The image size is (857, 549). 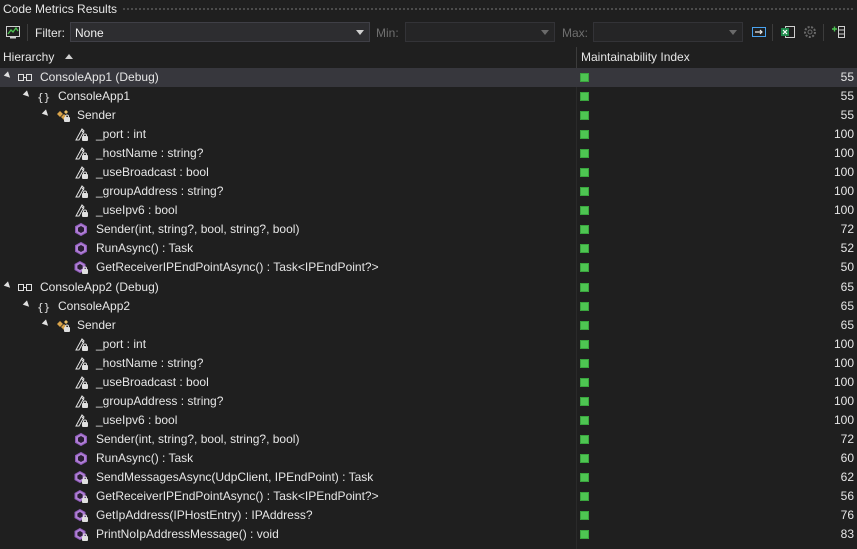 I want to click on add-column-icon, so click(x=839, y=32).